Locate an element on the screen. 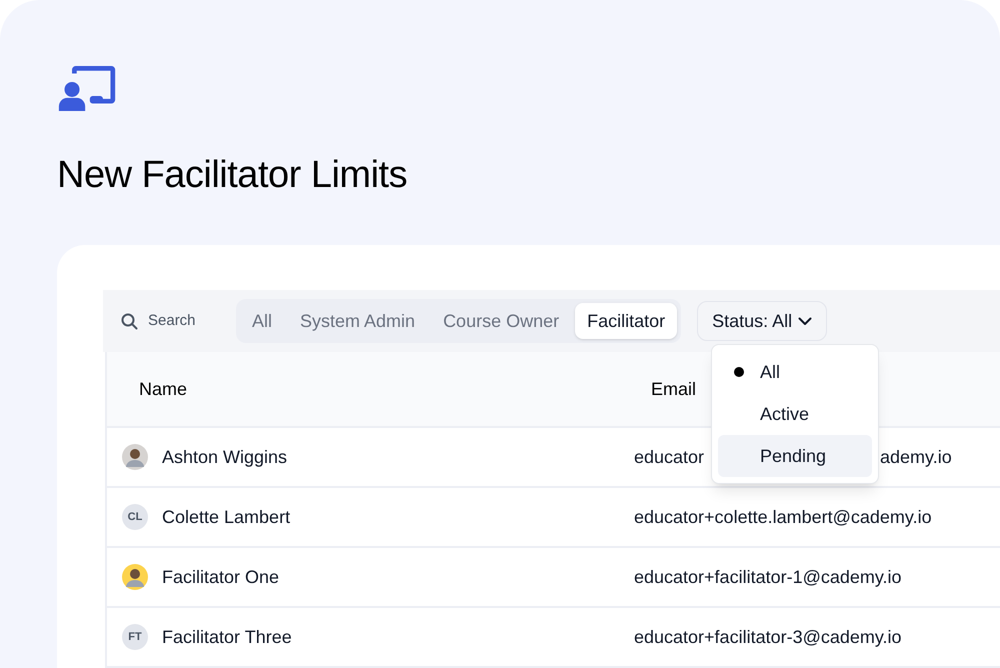 This screenshot has width=1000, height=668. email-cell-text: educator+facilitator-1@cademy.io is located at coordinates (768, 577).